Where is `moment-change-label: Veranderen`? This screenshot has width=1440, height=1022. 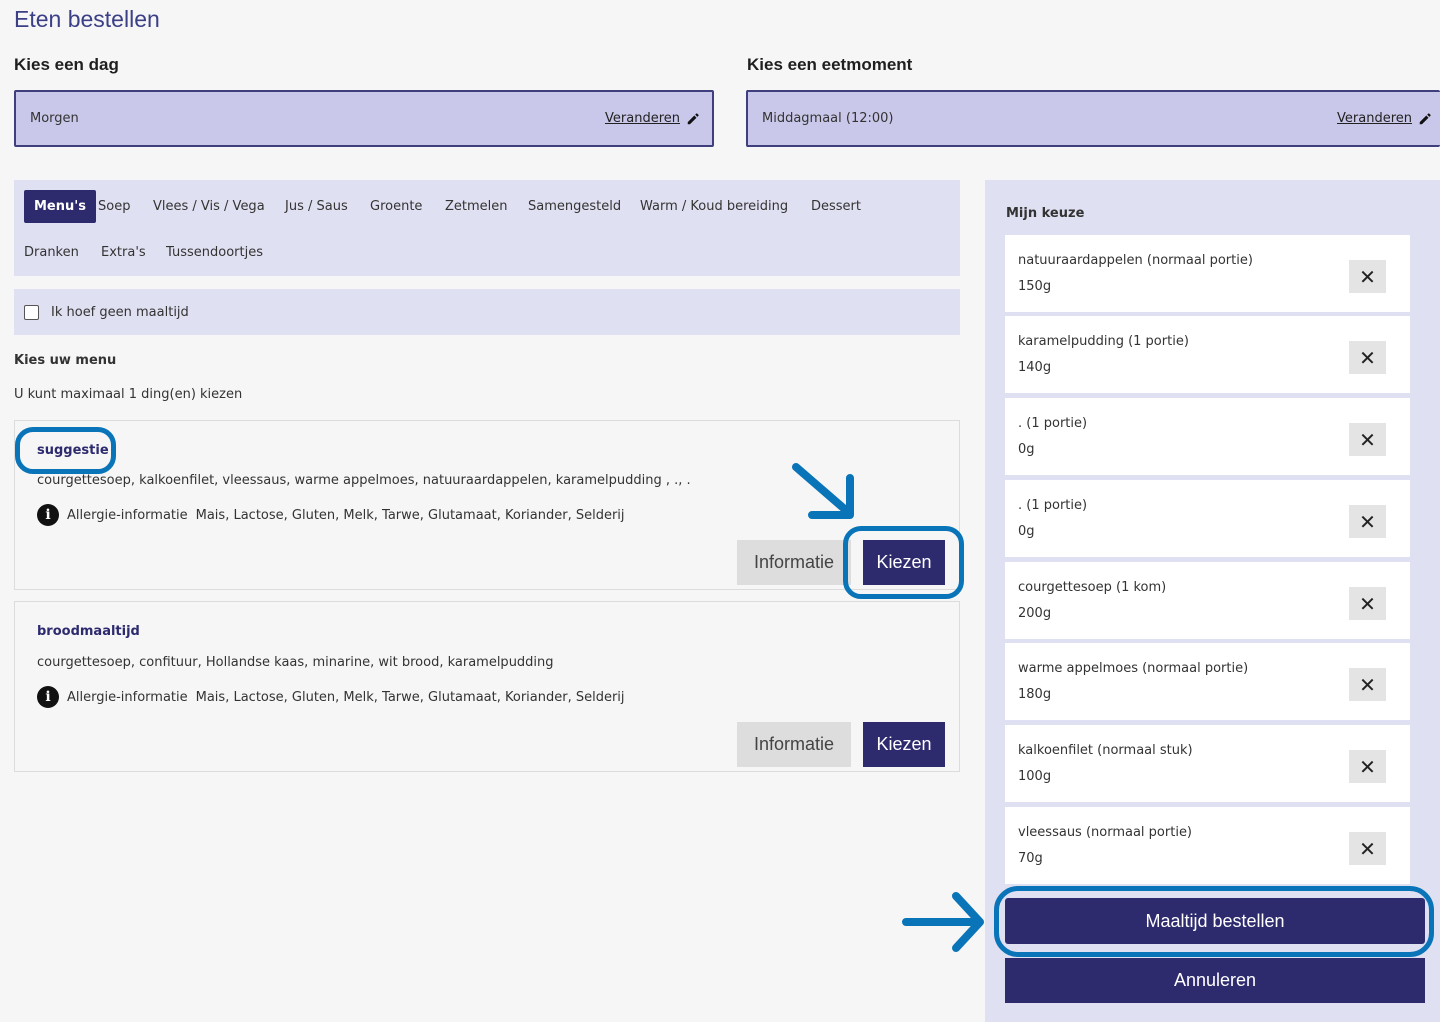
moment-change-label: Veranderen is located at coordinates (1374, 118).